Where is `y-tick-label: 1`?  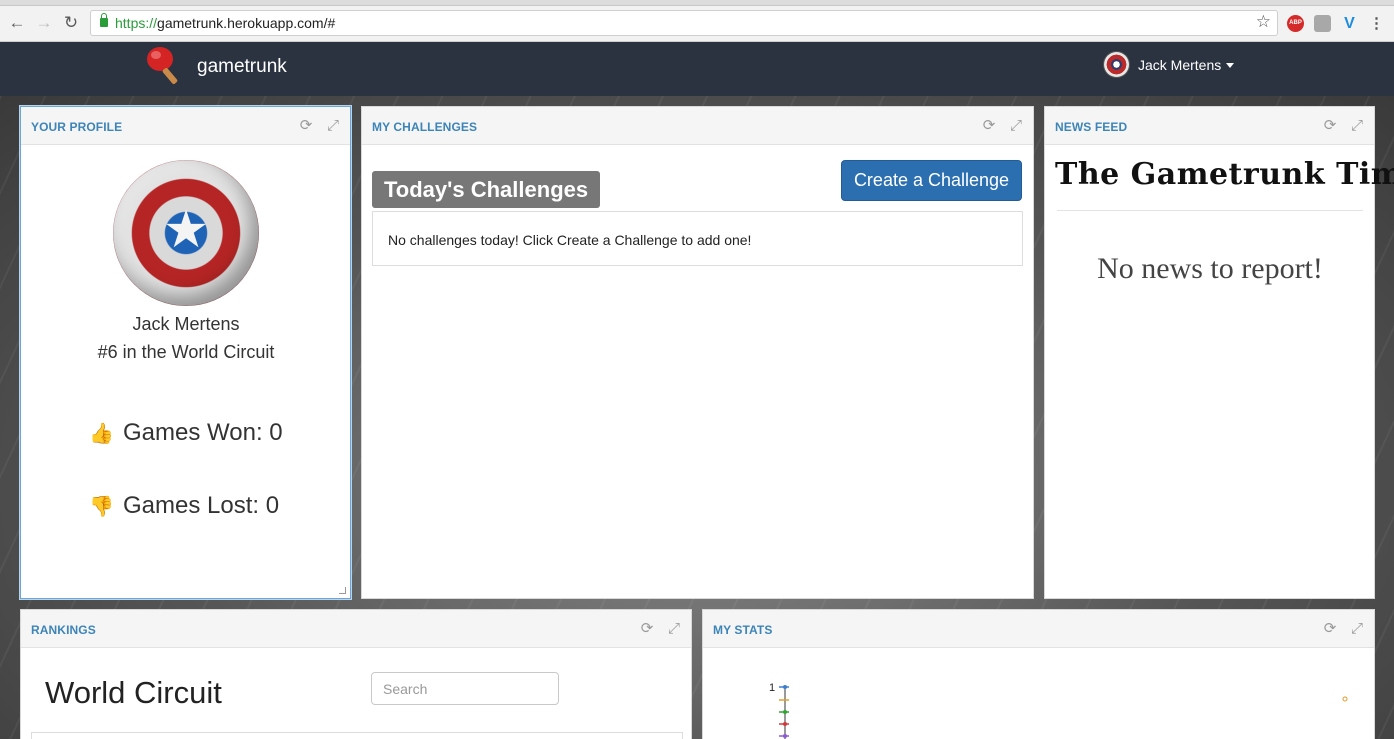
y-tick-label: 1 is located at coordinates (772, 688).